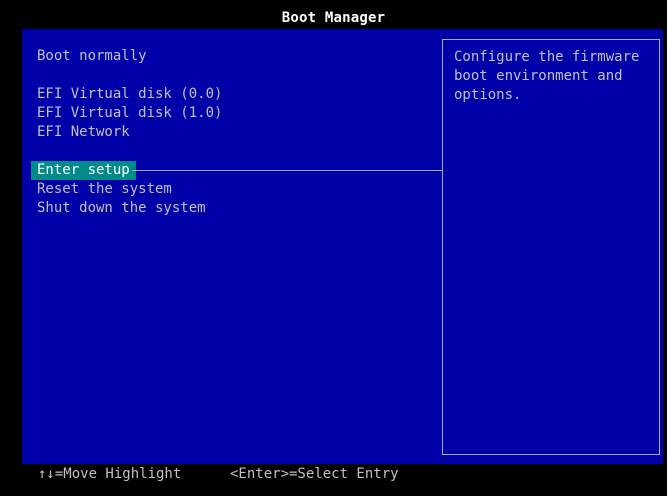 The height and width of the screenshot is (496, 667). What do you see at coordinates (83, 170) in the screenshot?
I see `menu-item-enter-setup: Enter setup` at bounding box center [83, 170].